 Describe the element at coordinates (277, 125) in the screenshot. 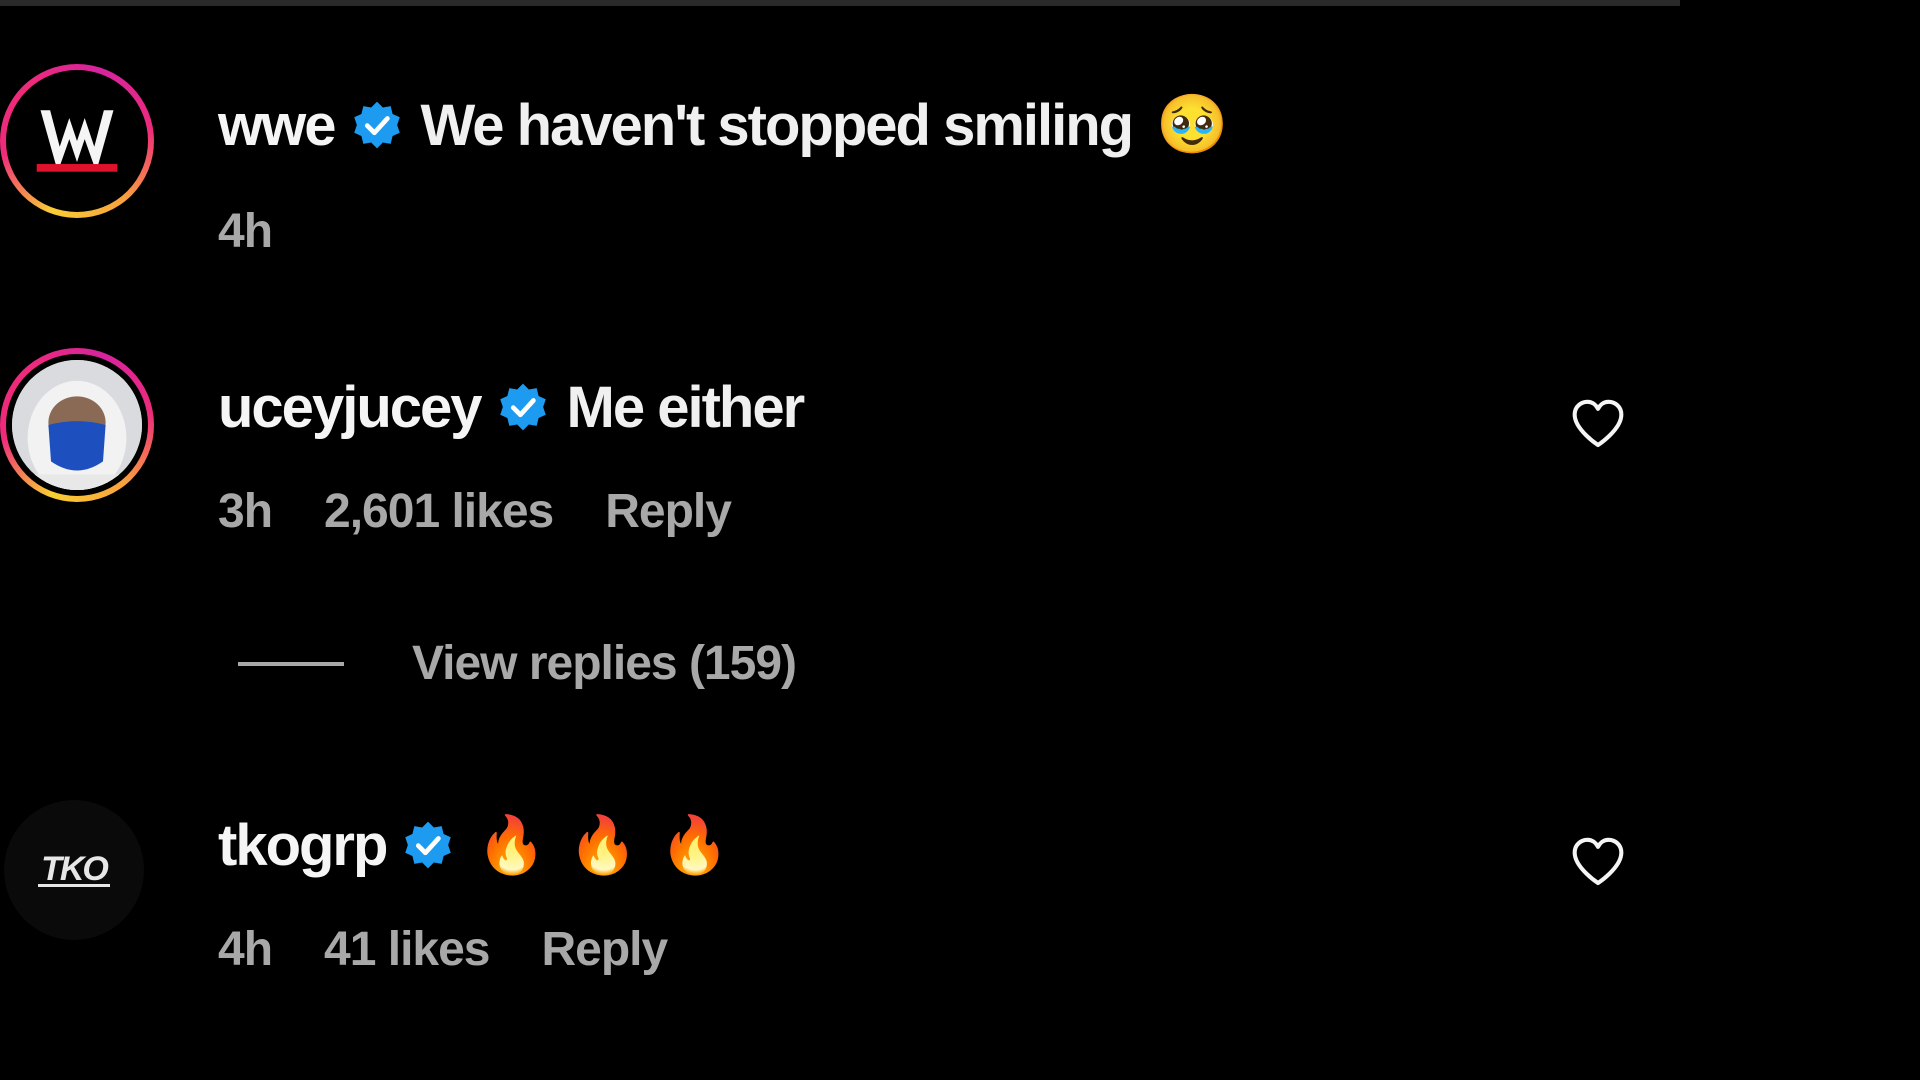

I see `username: wwe` at that location.